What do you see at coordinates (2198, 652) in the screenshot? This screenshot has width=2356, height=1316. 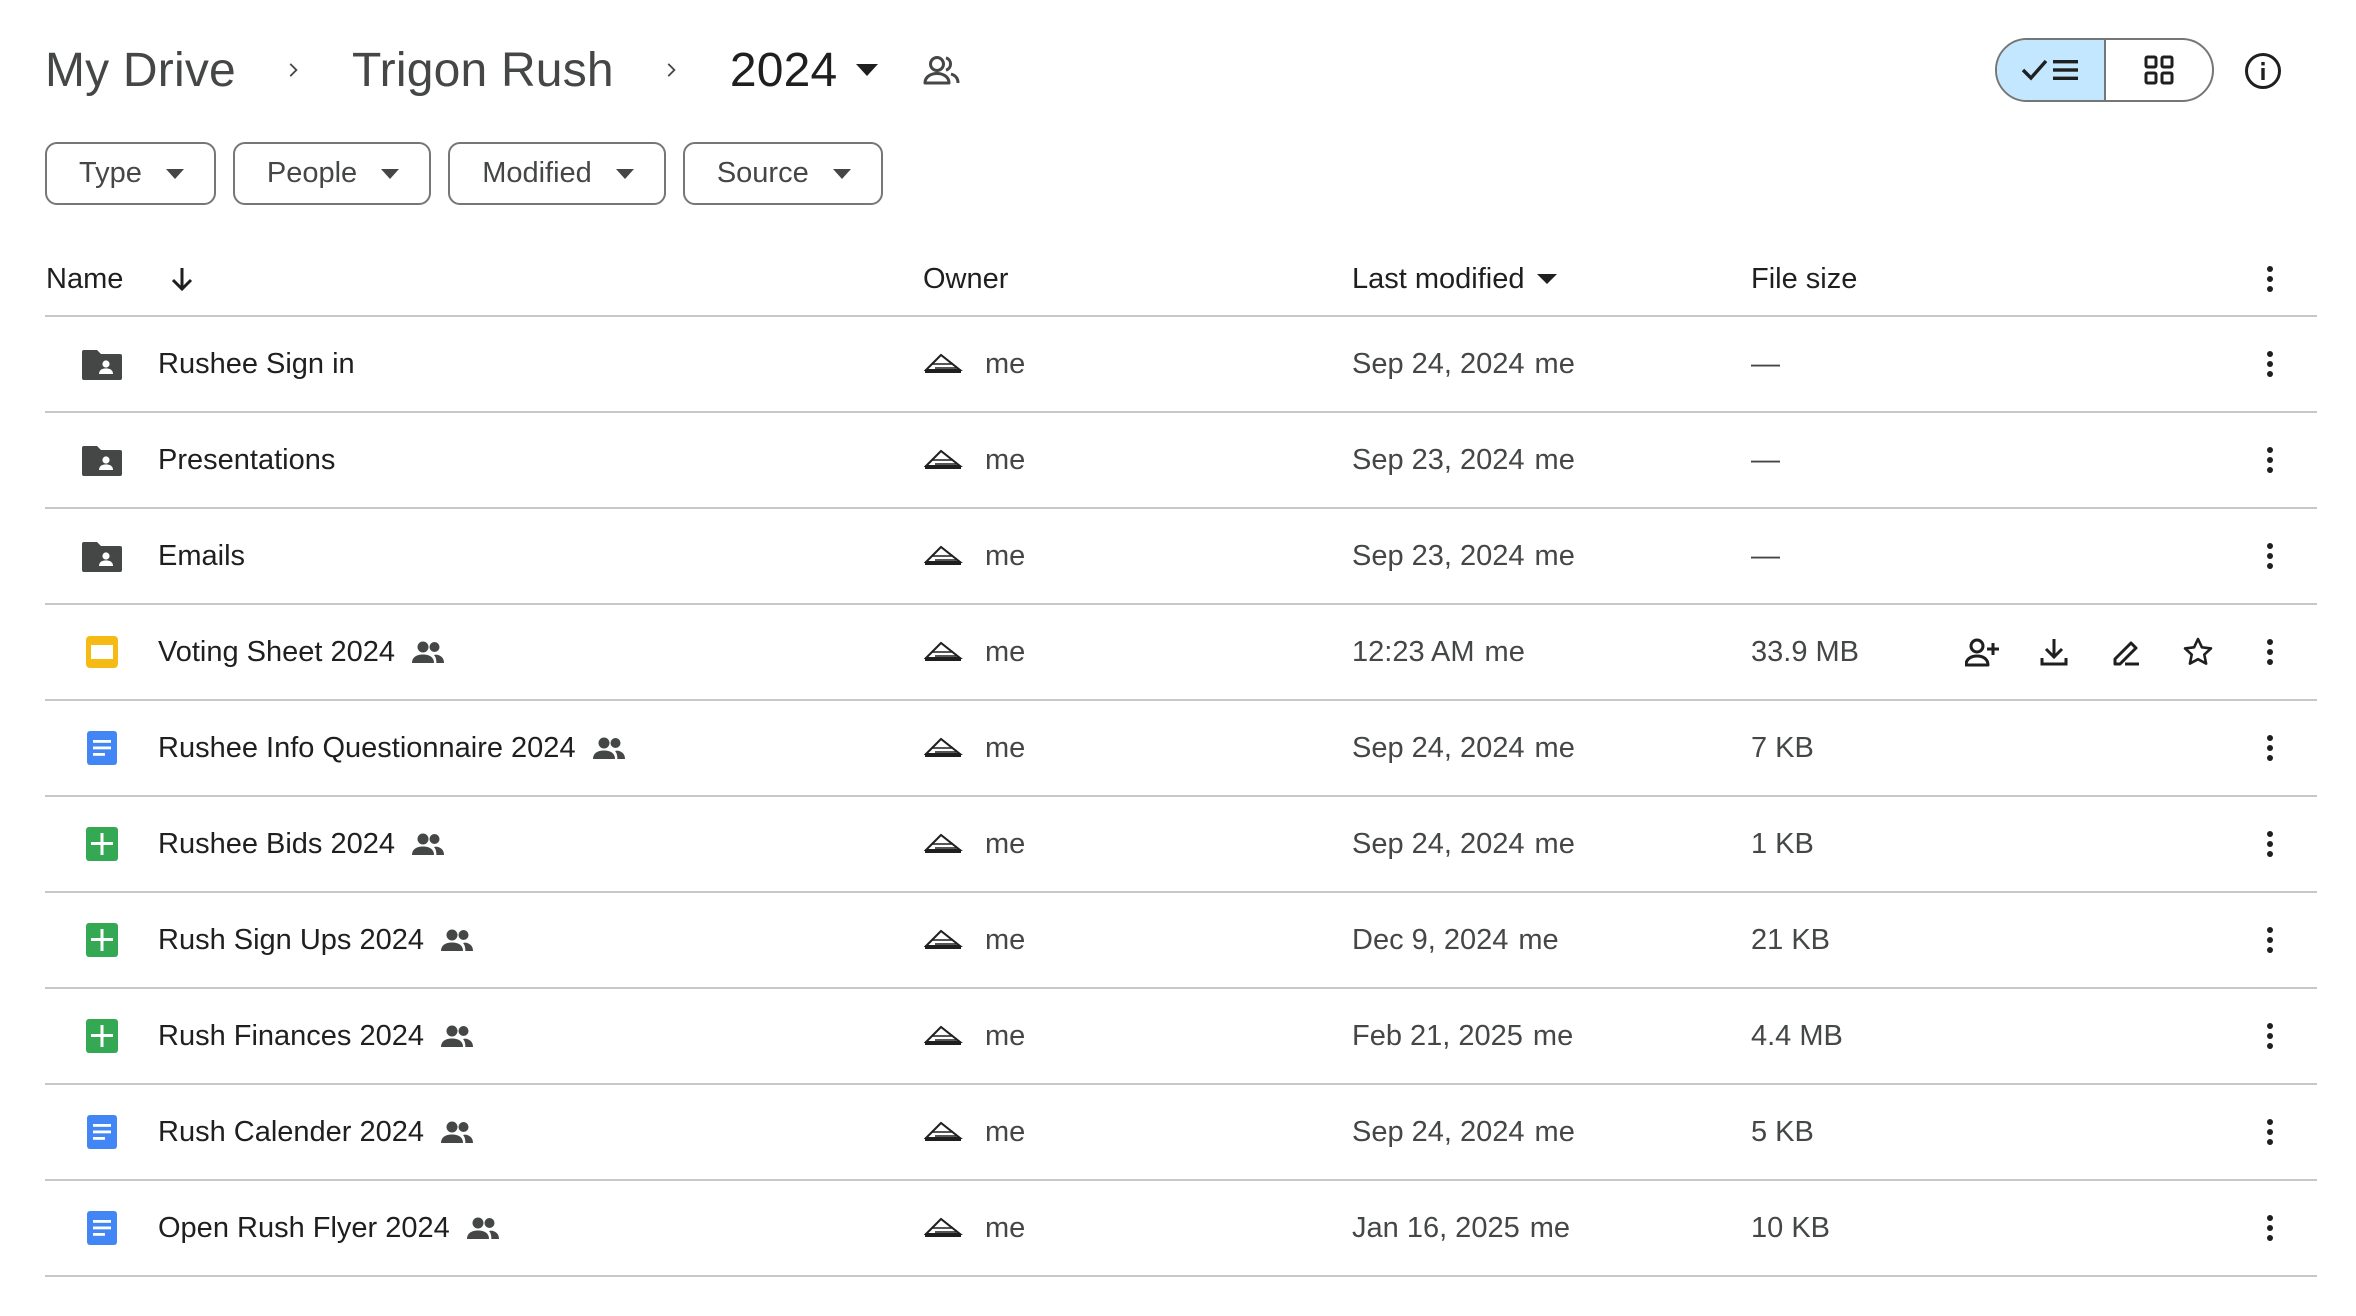 I see `star-icon` at bounding box center [2198, 652].